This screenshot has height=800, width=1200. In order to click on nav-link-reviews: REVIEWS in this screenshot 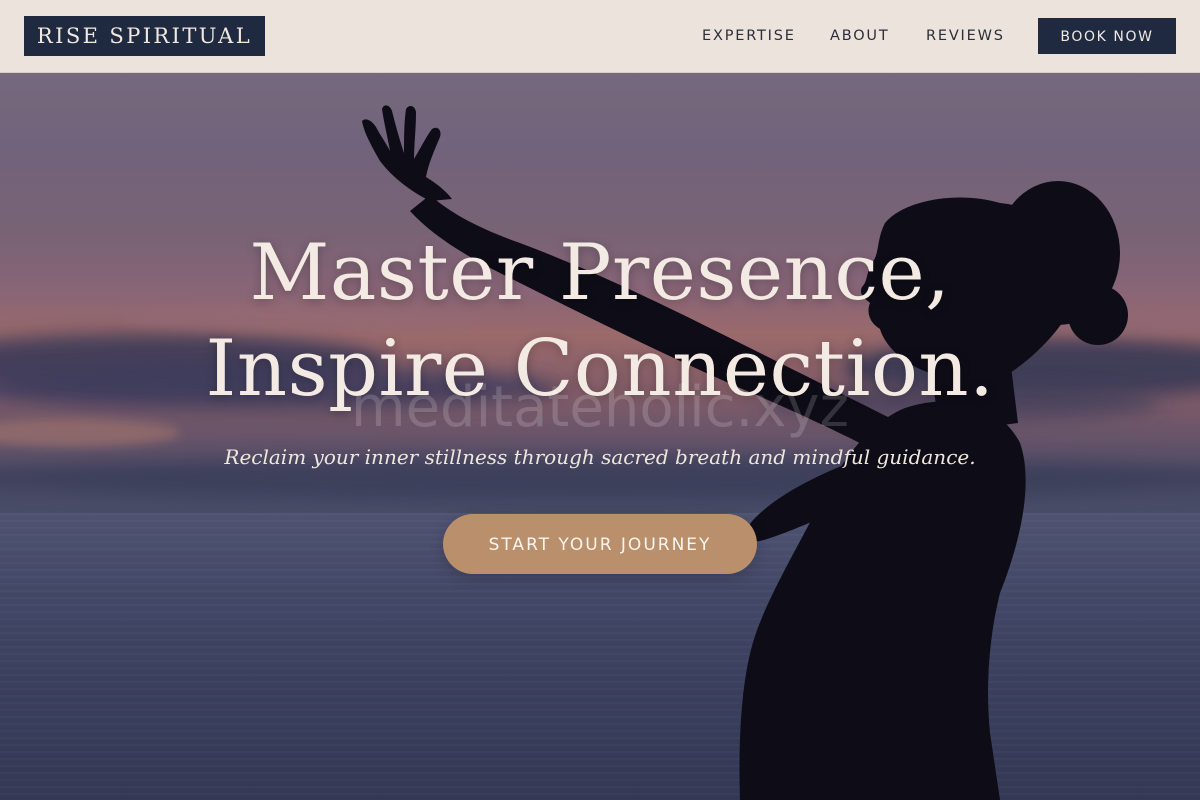, I will do `click(965, 36)`.